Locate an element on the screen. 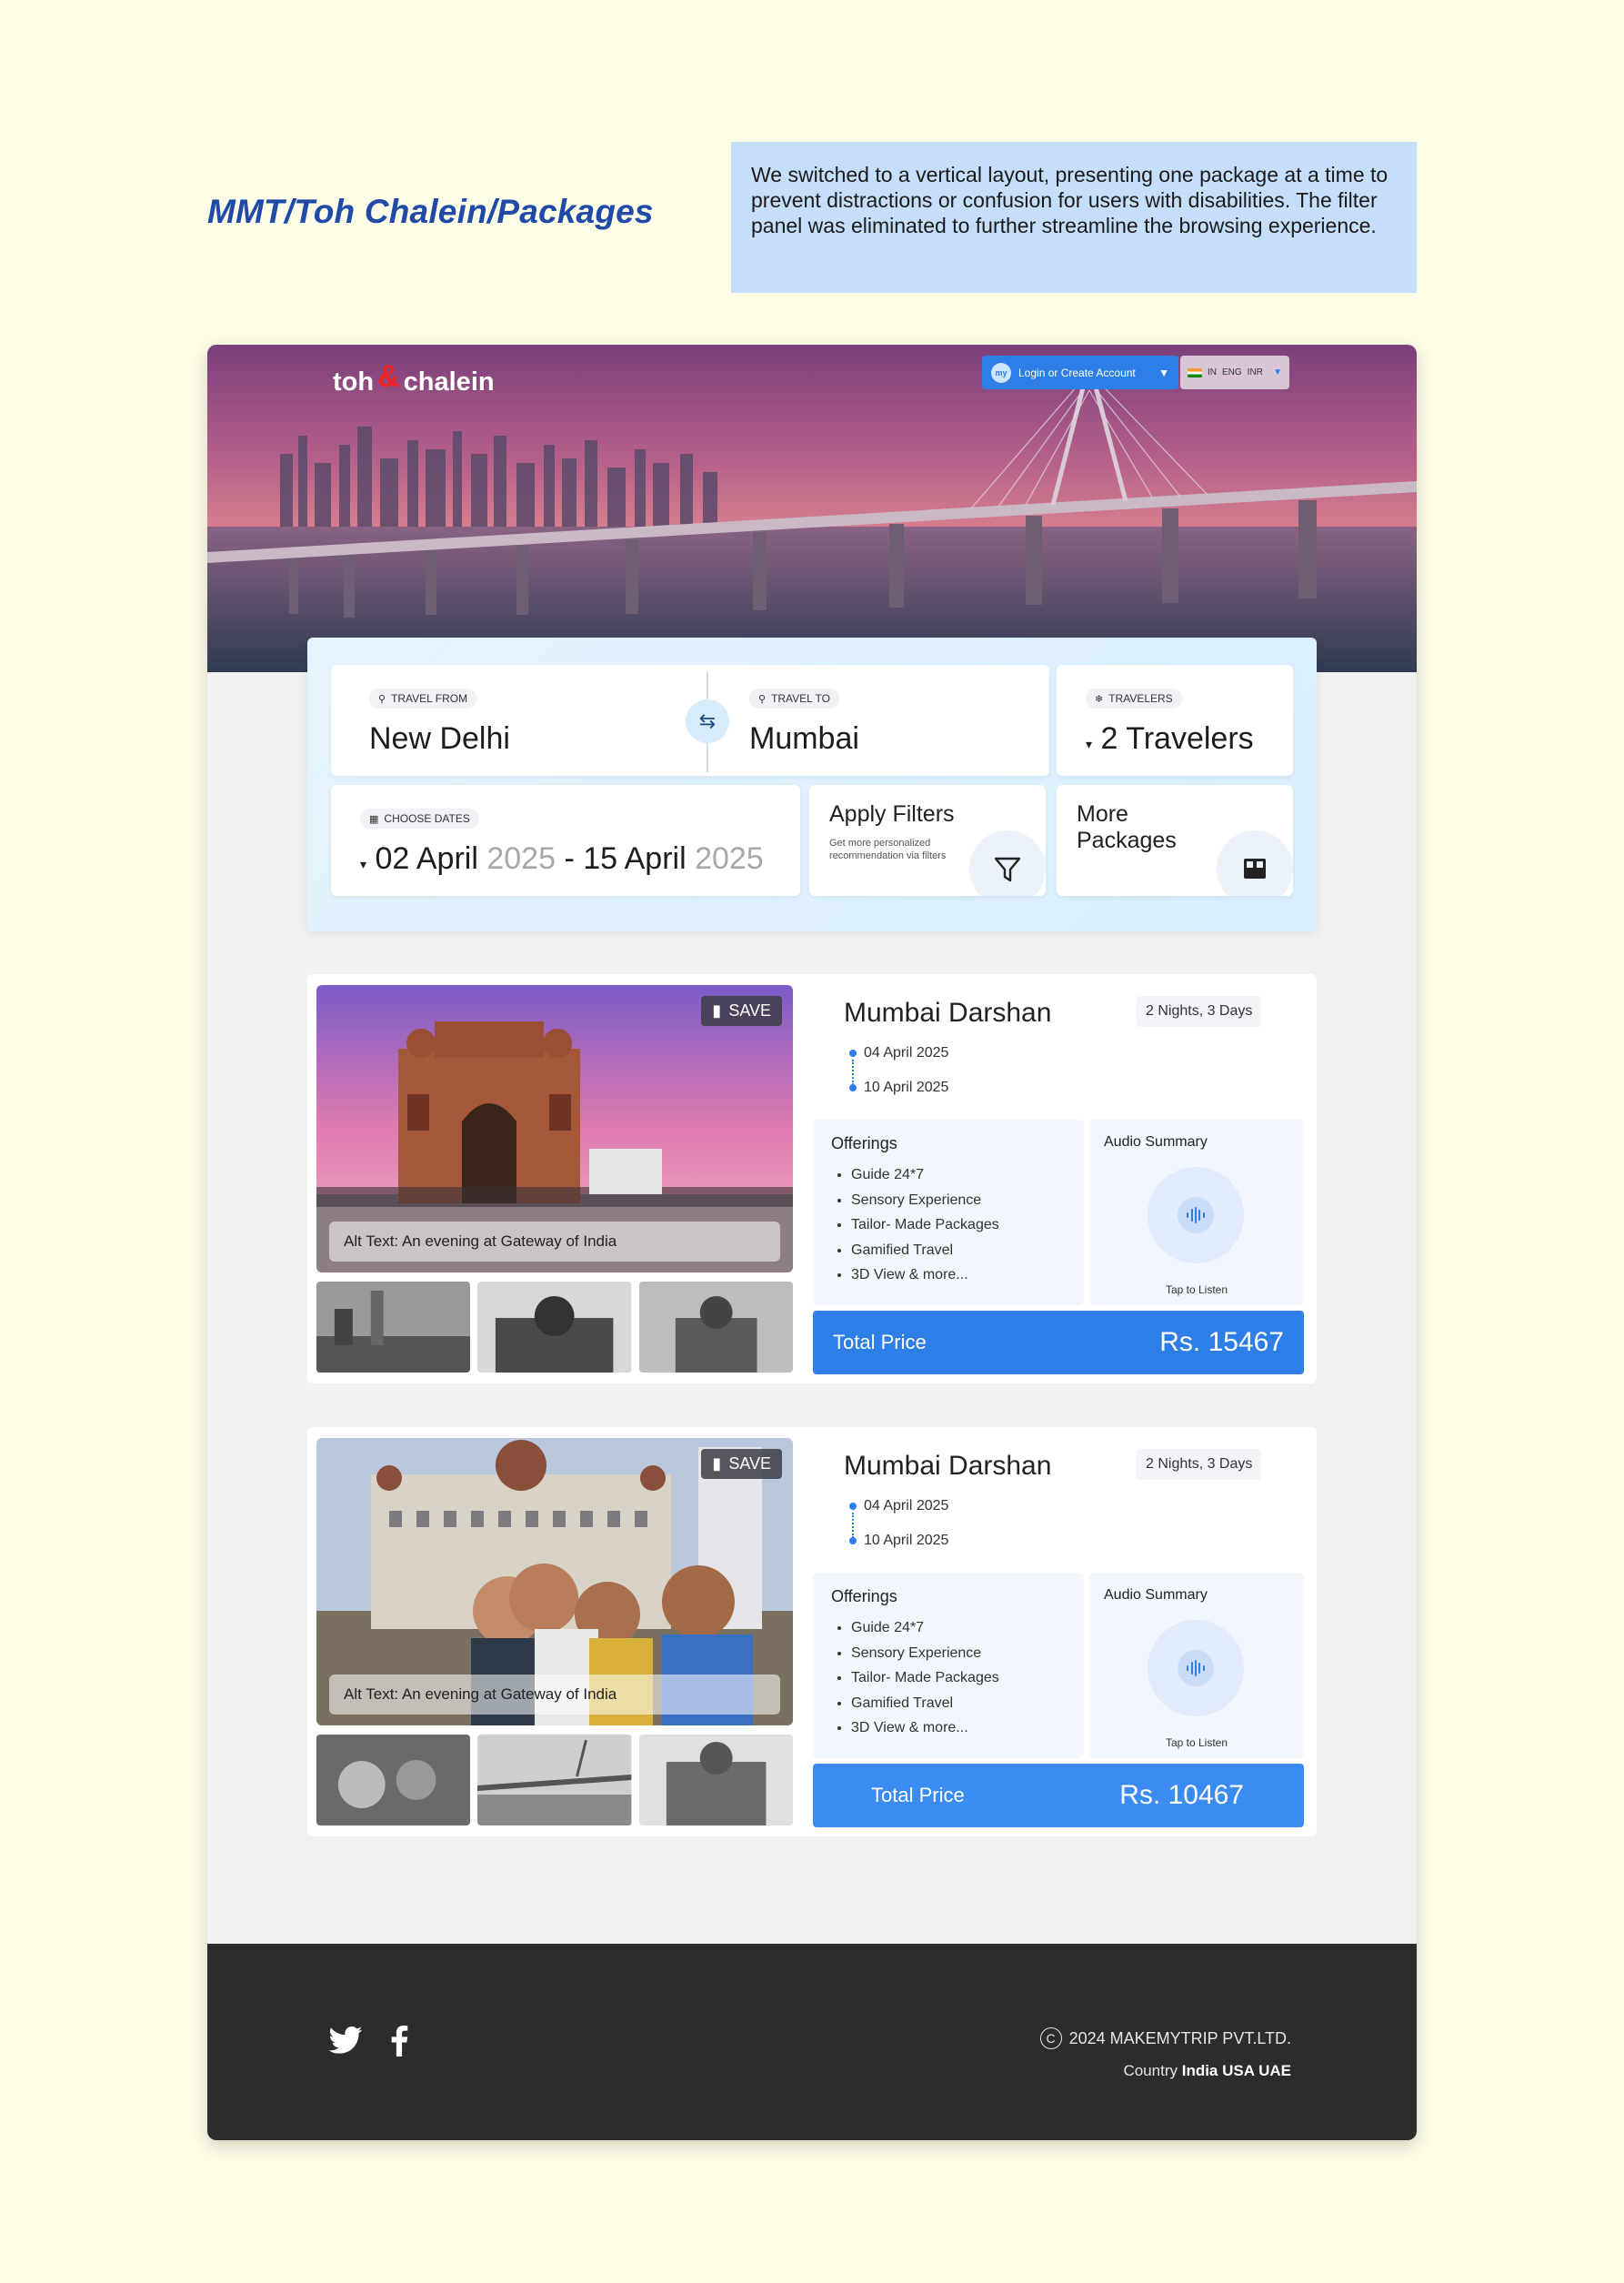  total-price-bar: Total Price Rs. 15467 is located at coordinates (1058, 1342).